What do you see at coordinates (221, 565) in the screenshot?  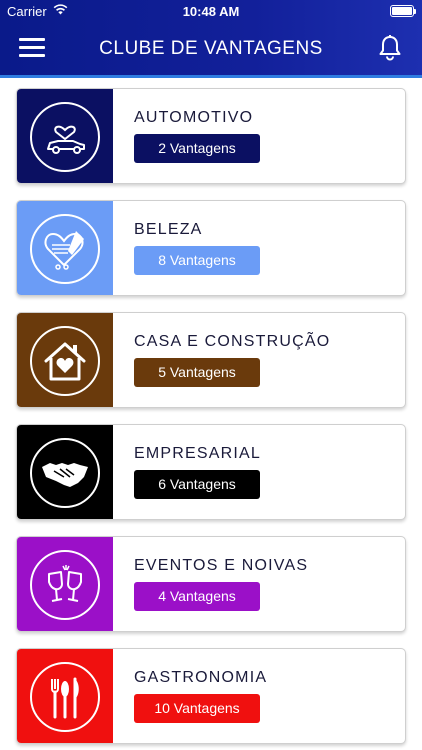 I see `category-title: EVENTOS E NOIVAS` at bounding box center [221, 565].